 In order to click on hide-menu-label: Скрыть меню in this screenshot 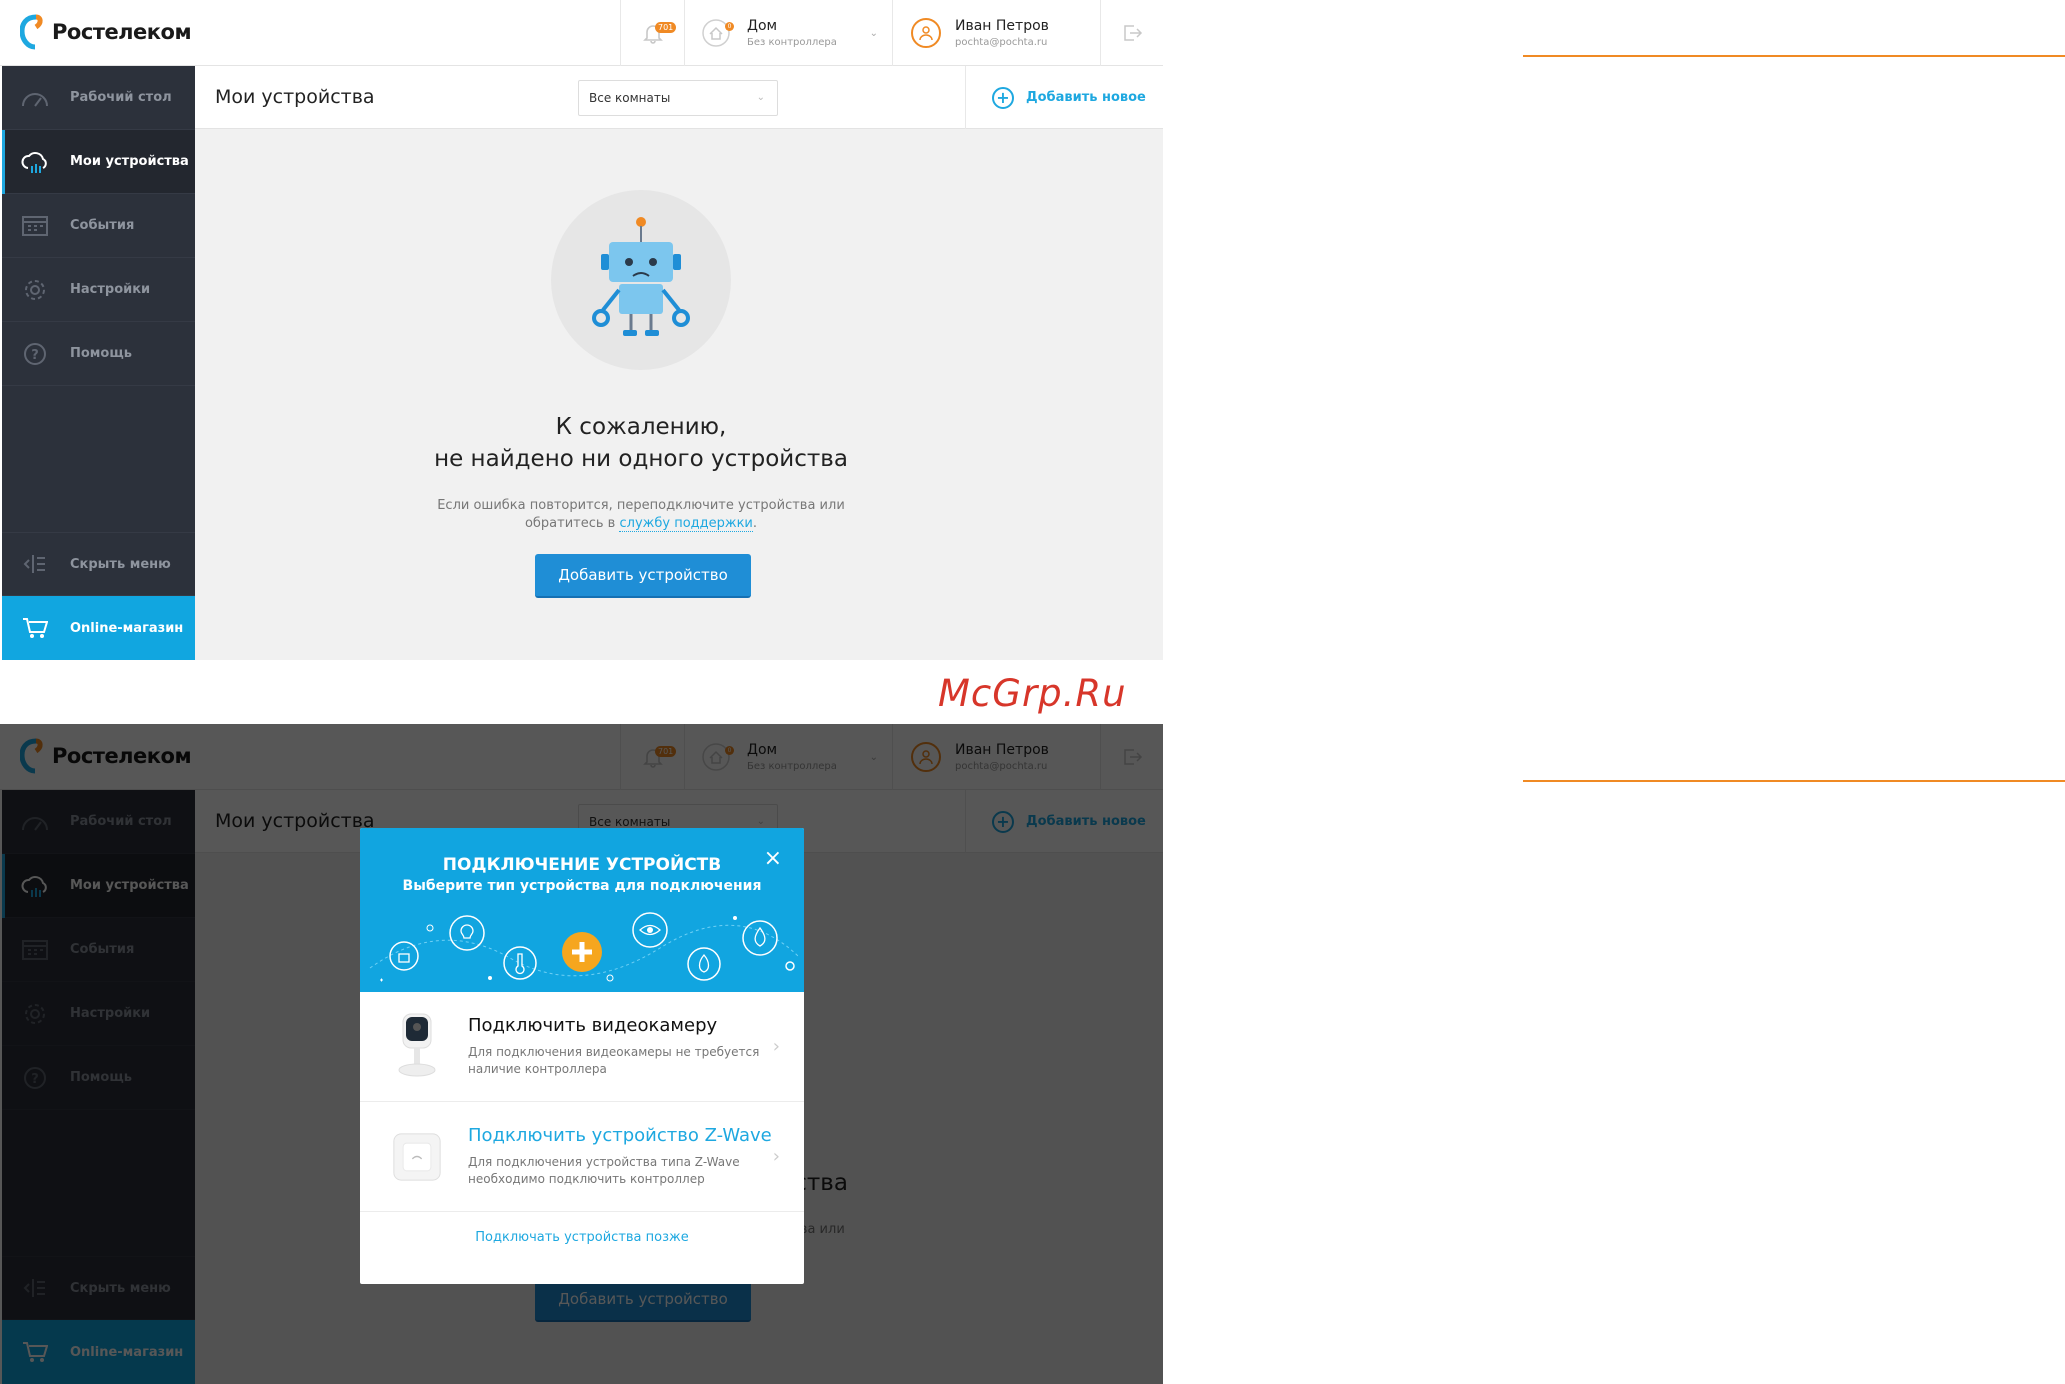, I will do `click(120, 564)`.